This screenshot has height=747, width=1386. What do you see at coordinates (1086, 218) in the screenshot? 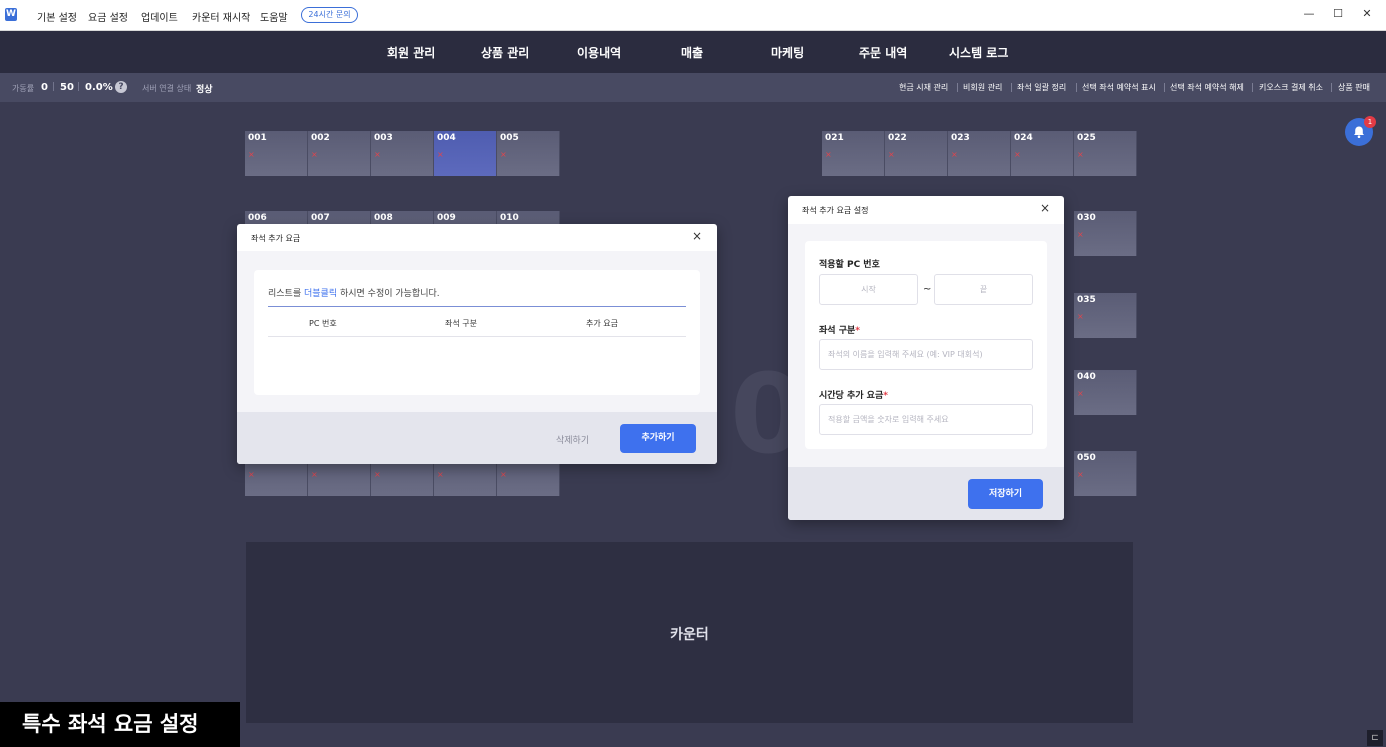
I see `seat-number: 030` at bounding box center [1086, 218].